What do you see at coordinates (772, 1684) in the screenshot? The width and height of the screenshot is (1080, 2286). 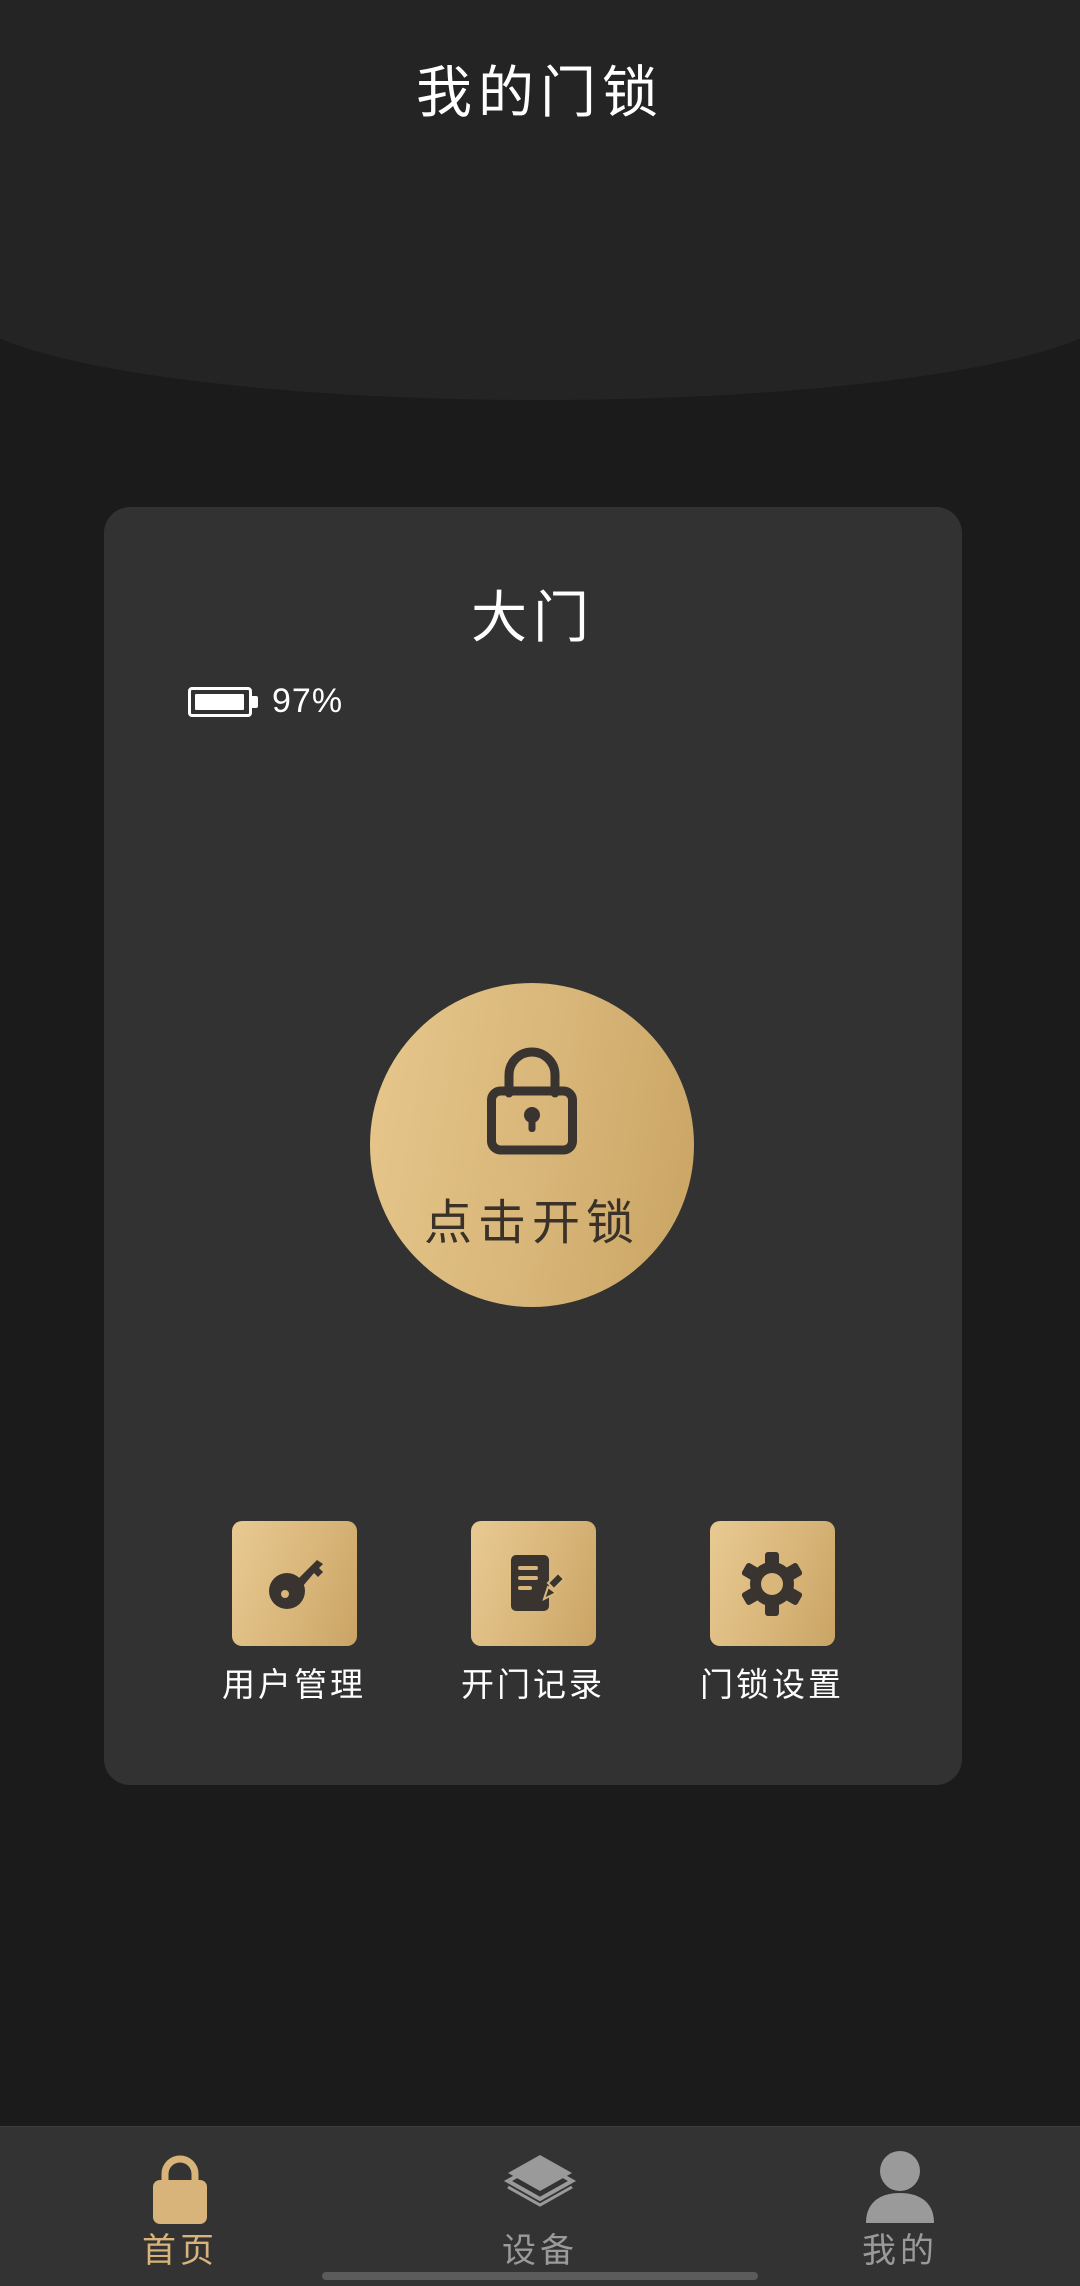 I see `lock-settings-label: 门锁设置` at bounding box center [772, 1684].